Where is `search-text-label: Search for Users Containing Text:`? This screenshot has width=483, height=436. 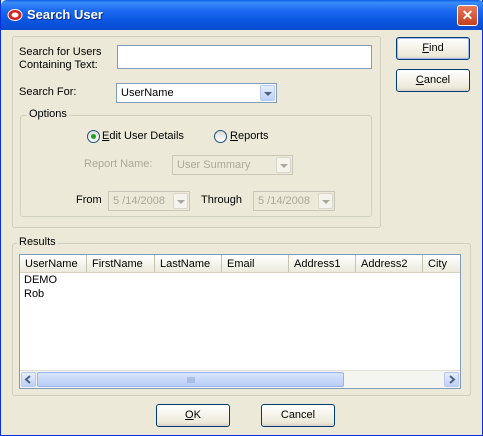
search-text-label: Search for Users Containing Text: is located at coordinates (60, 59).